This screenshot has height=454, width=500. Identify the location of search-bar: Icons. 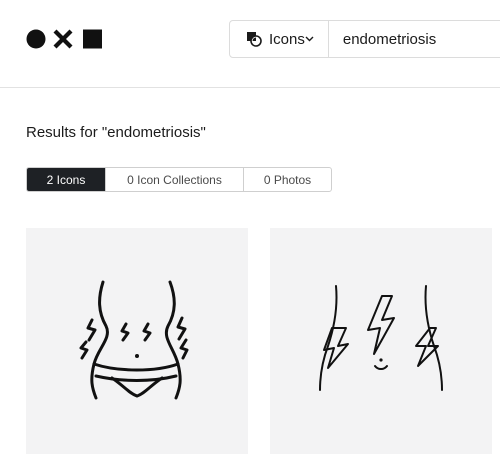
(364, 39).